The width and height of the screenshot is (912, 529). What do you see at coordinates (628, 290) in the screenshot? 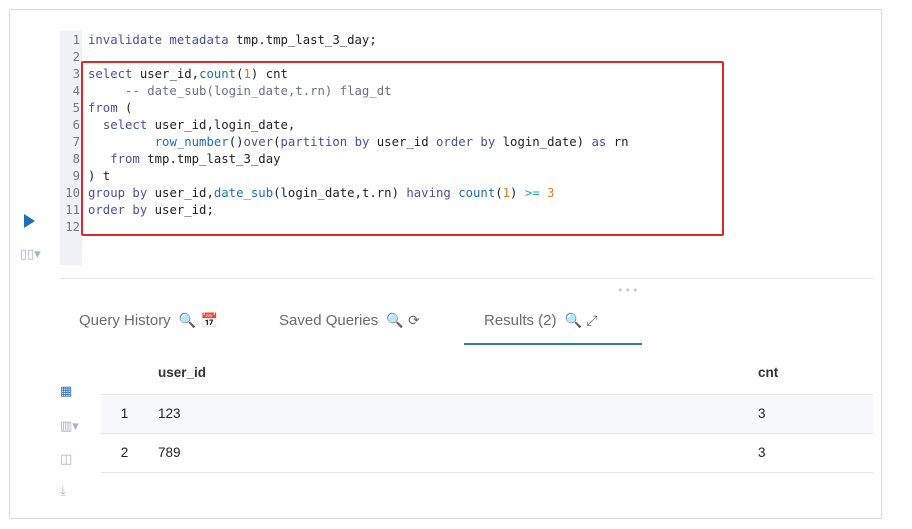
I see `resize-handle: •••` at bounding box center [628, 290].